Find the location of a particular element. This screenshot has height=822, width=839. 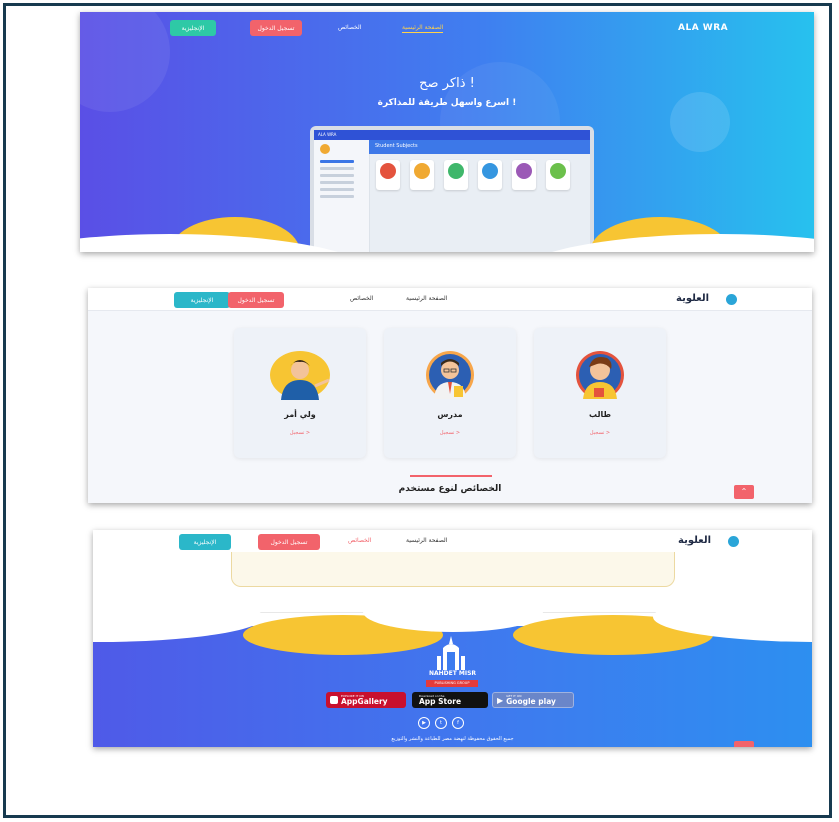

appgallery-button: EXPLORE IT ON AppGallery is located at coordinates (366, 700).